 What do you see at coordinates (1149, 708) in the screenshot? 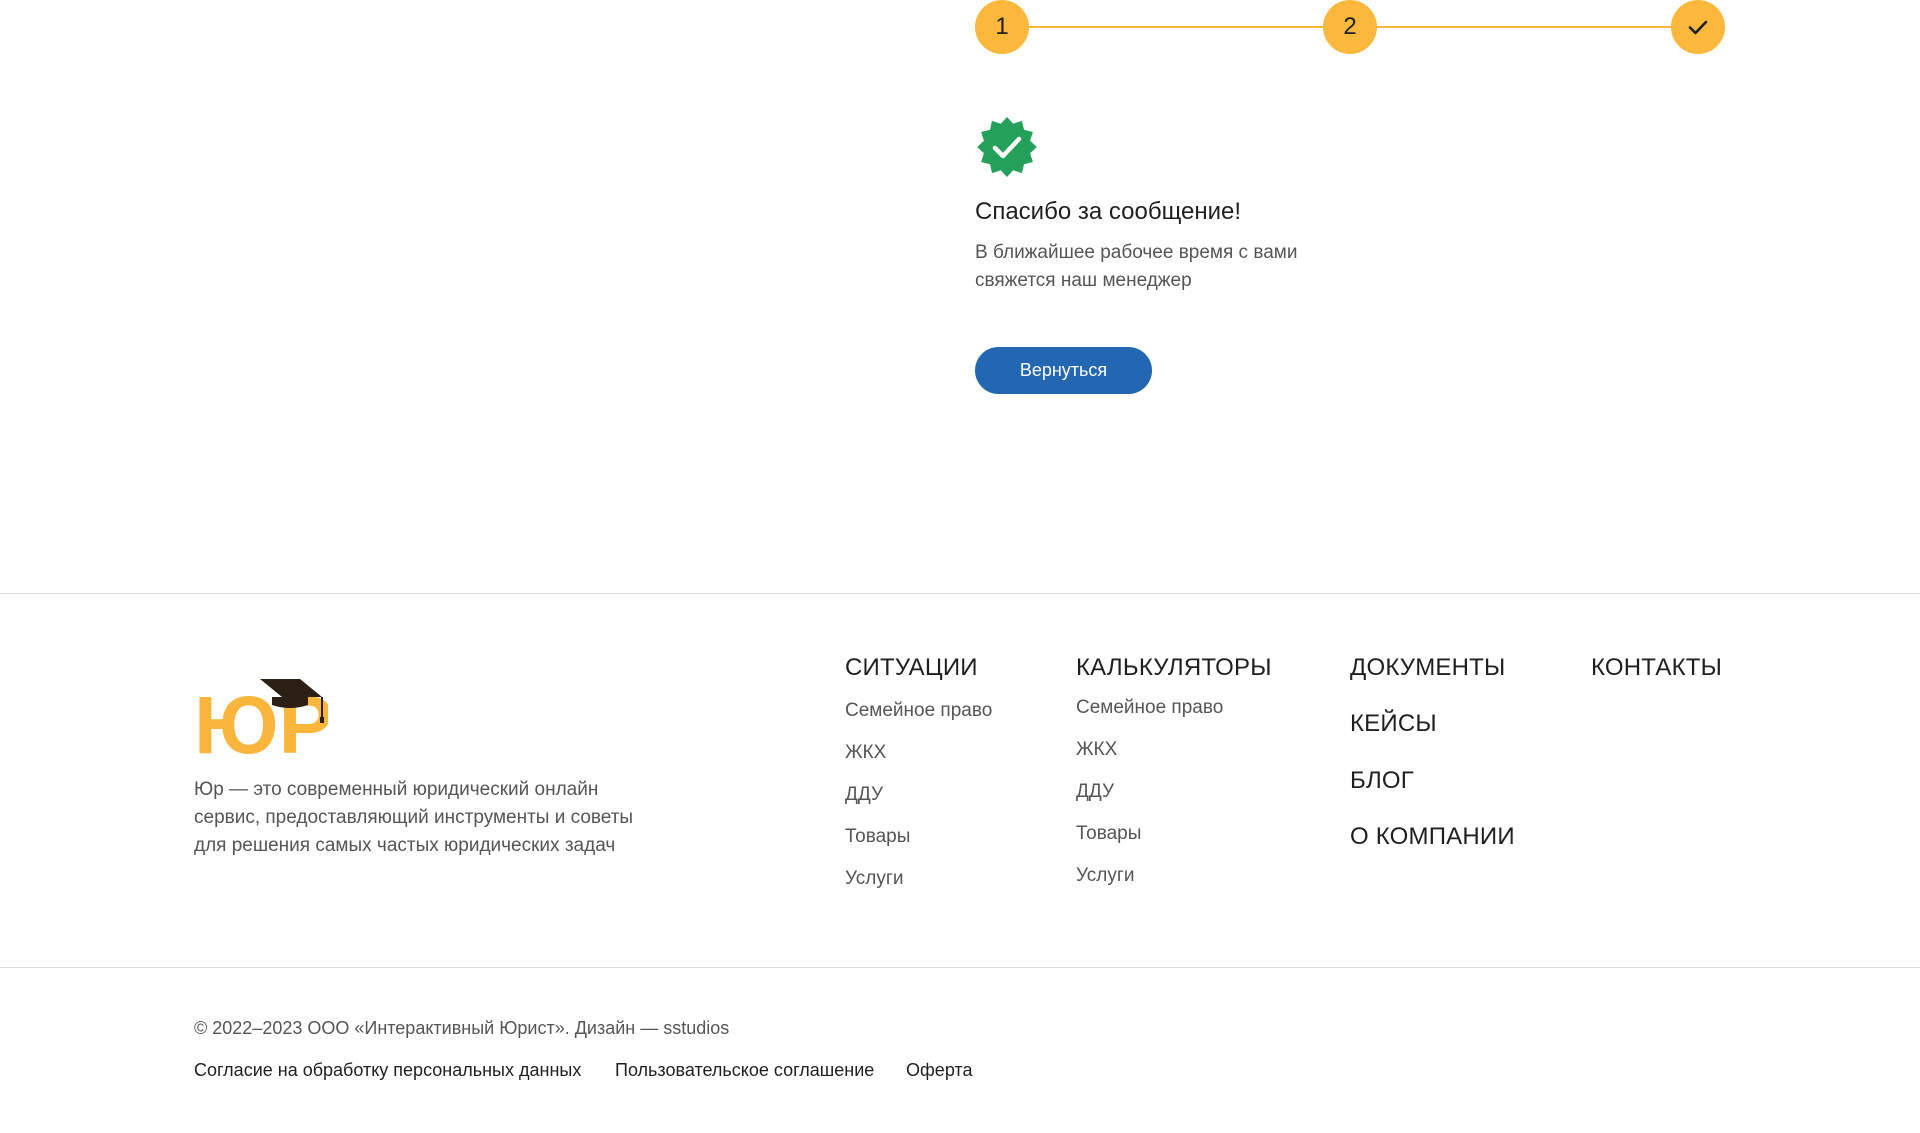
I see `footer-link-calc-family-law: Семейное право` at bounding box center [1149, 708].